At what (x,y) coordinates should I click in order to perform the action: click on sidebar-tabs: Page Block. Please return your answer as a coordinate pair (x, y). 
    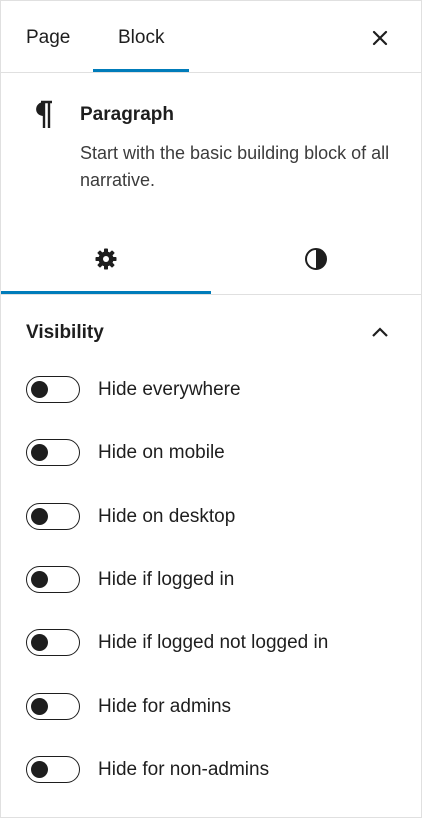
    Looking at the image, I should click on (211, 37).